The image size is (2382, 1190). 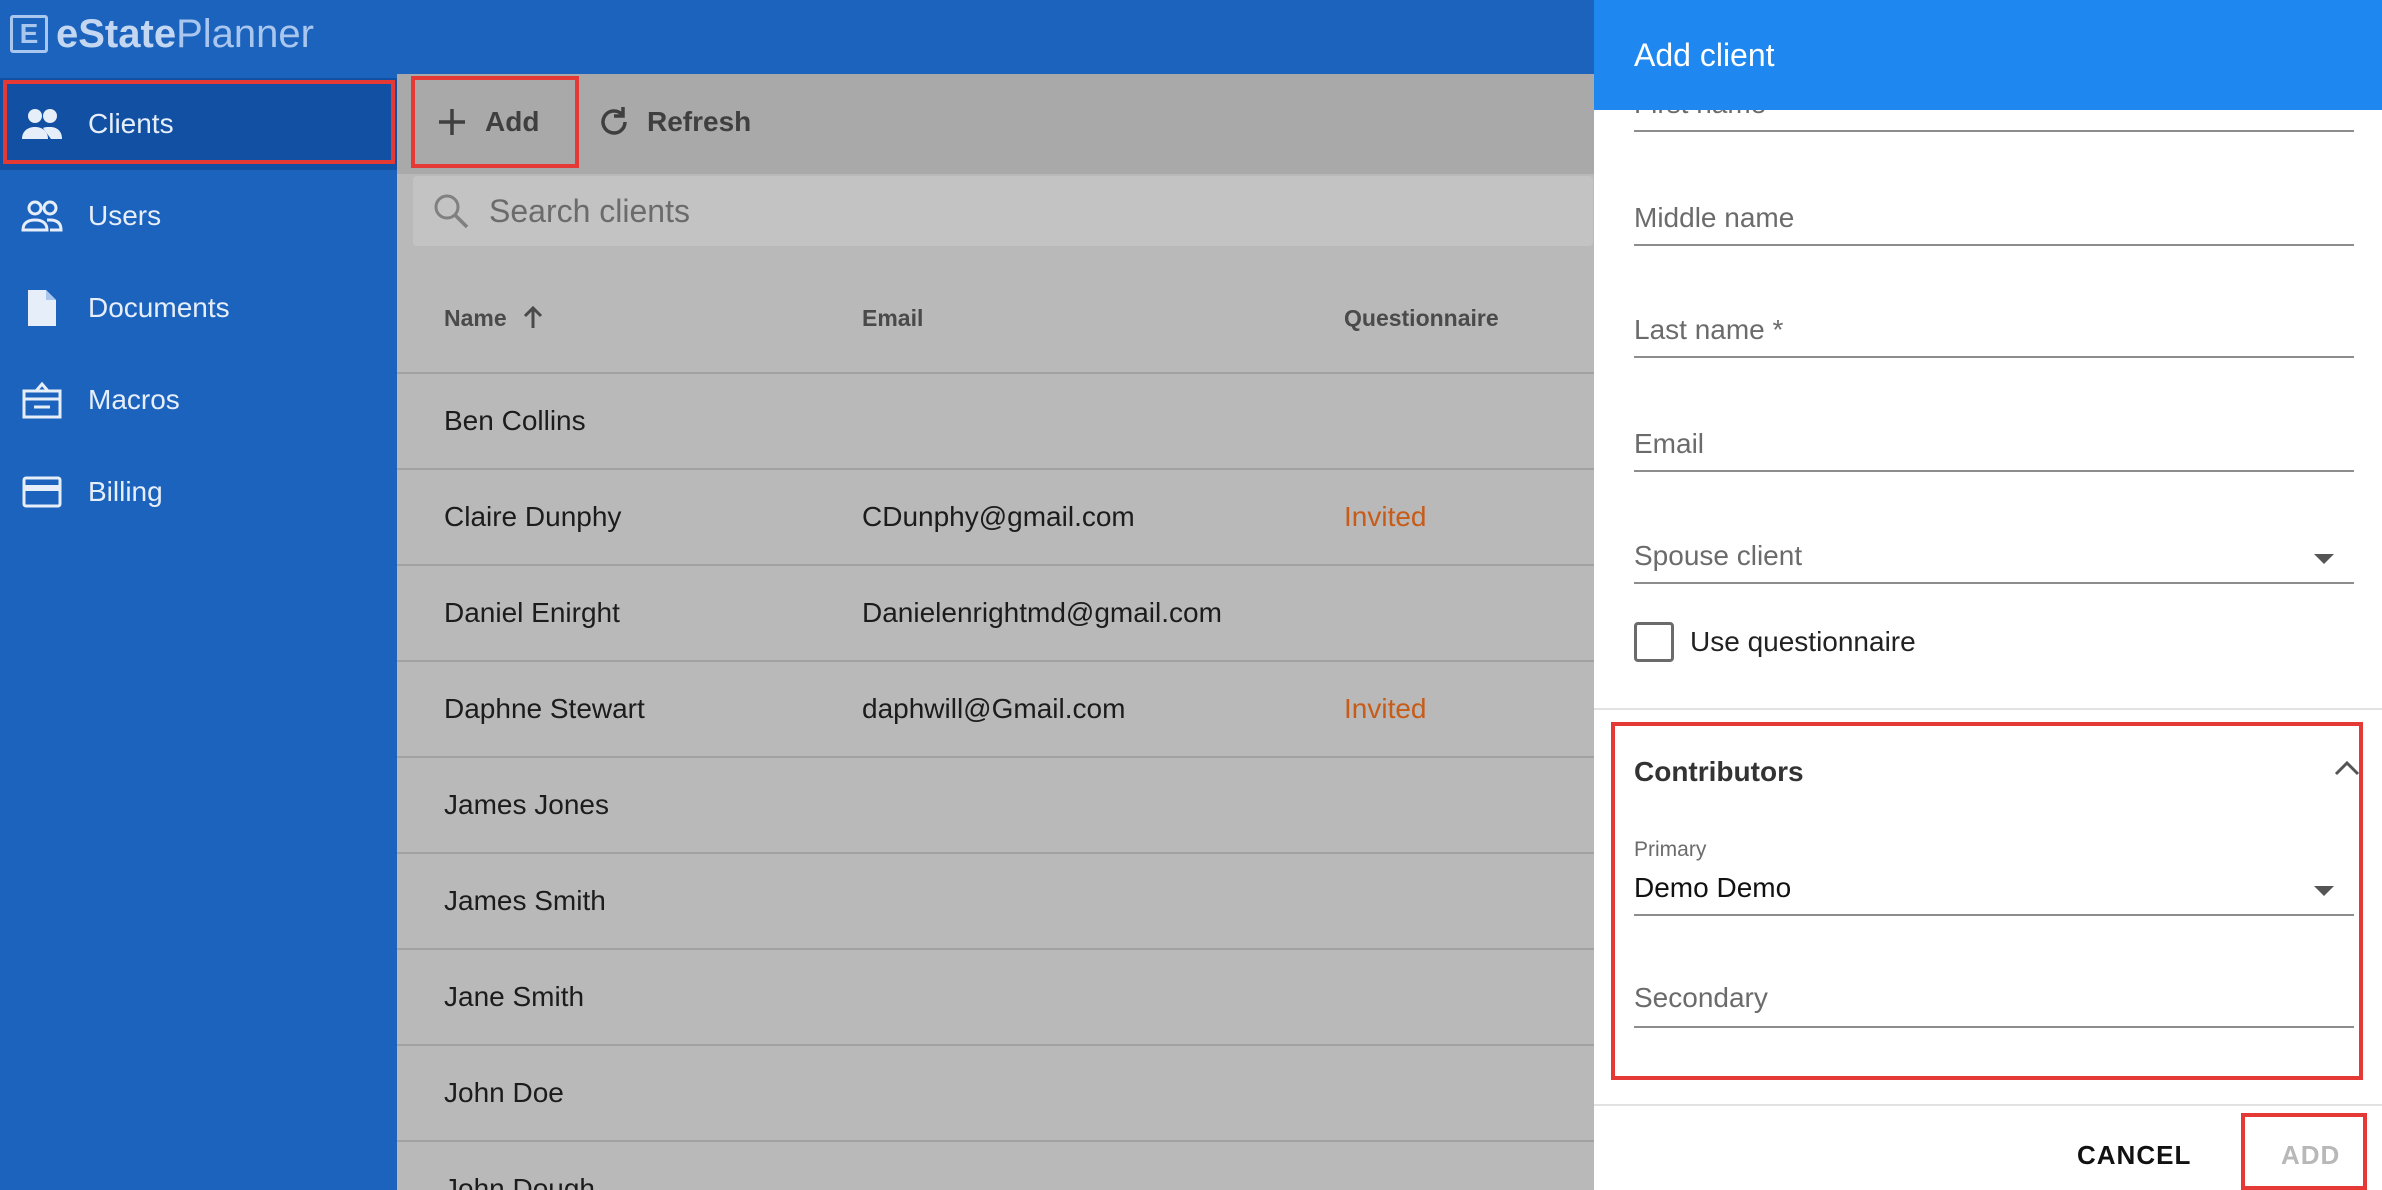 I want to click on client-name: Daphne Stewart, so click(x=544, y=708).